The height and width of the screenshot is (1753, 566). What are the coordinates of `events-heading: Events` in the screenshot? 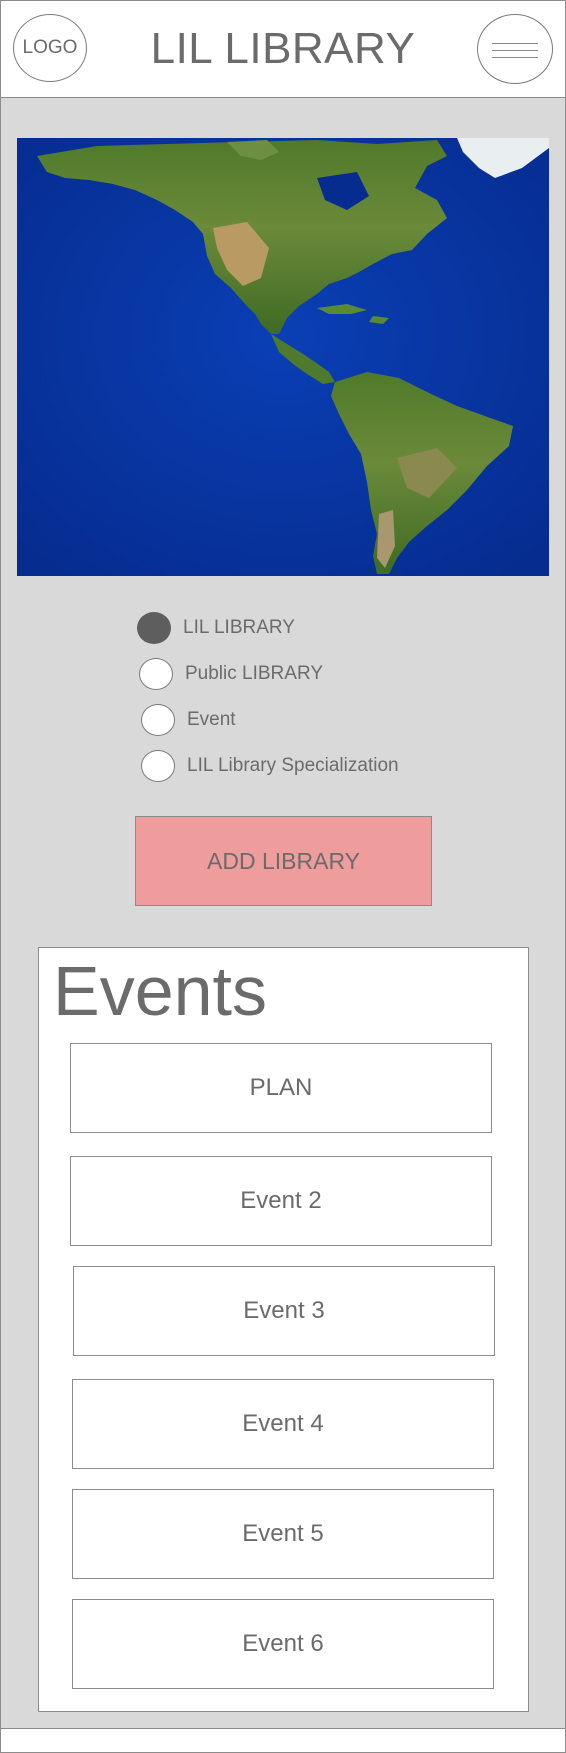 It's located at (160, 991).